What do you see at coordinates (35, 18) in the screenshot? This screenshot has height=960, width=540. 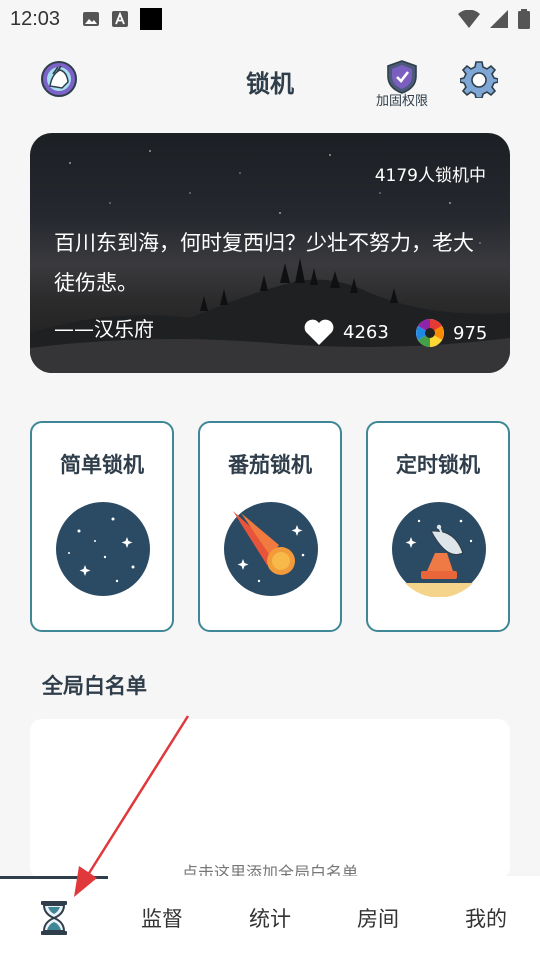 I see `status-time: 12:03` at bounding box center [35, 18].